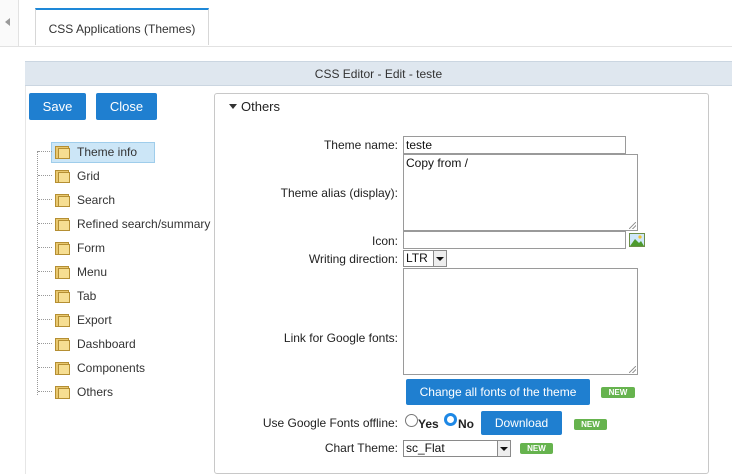 The width and height of the screenshot is (732, 474). Describe the element at coordinates (384, 241) in the screenshot. I see `icon-label: Icon:` at that location.